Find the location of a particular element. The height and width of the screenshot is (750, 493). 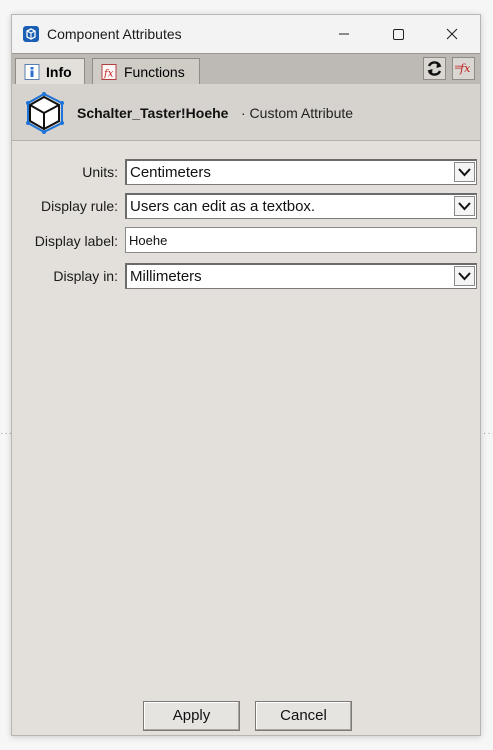

tab-functions: fx Functions is located at coordinates (146, 71).